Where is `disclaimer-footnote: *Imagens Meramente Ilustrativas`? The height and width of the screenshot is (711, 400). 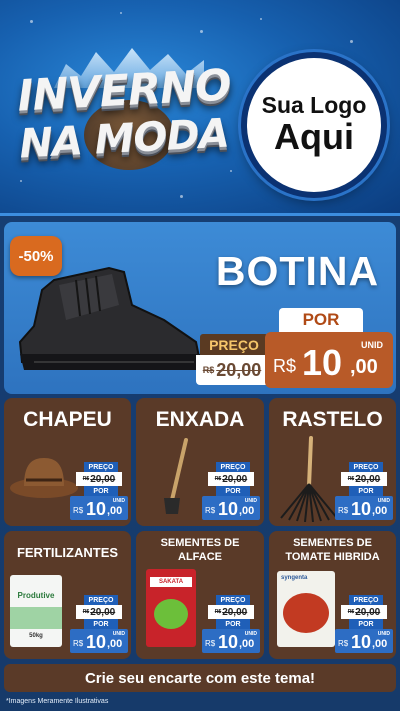 disclaimer-footnote: *Imagens Meramente Ilustrativas is located at coordinates (57, 701).